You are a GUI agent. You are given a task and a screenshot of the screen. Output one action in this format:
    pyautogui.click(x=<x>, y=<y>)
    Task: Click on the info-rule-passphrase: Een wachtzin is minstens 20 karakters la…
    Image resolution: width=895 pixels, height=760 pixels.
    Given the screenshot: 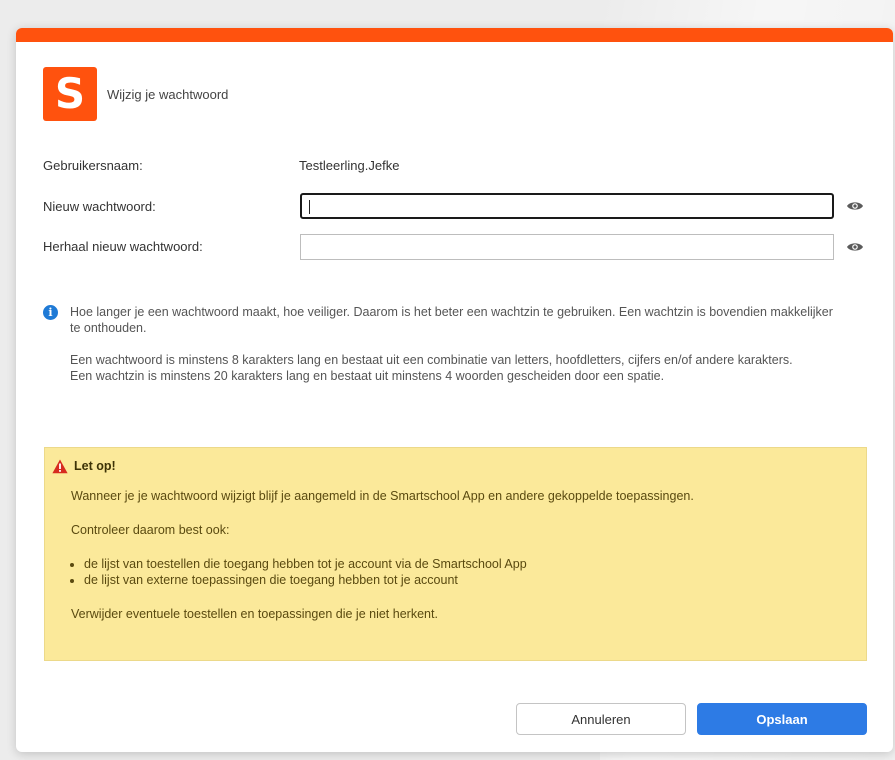 What is the action you would take?
    pyautogui.click(x=367, y=376)
    